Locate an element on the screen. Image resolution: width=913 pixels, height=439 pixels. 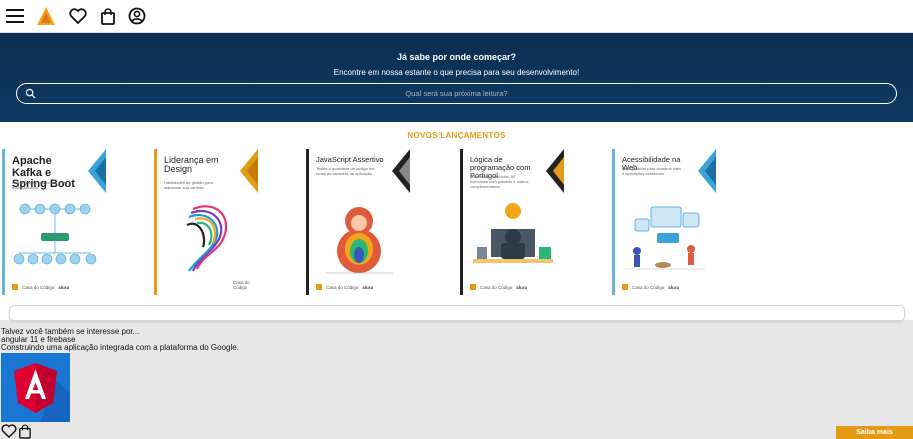
user-icon is located at coordinates (137, 16).